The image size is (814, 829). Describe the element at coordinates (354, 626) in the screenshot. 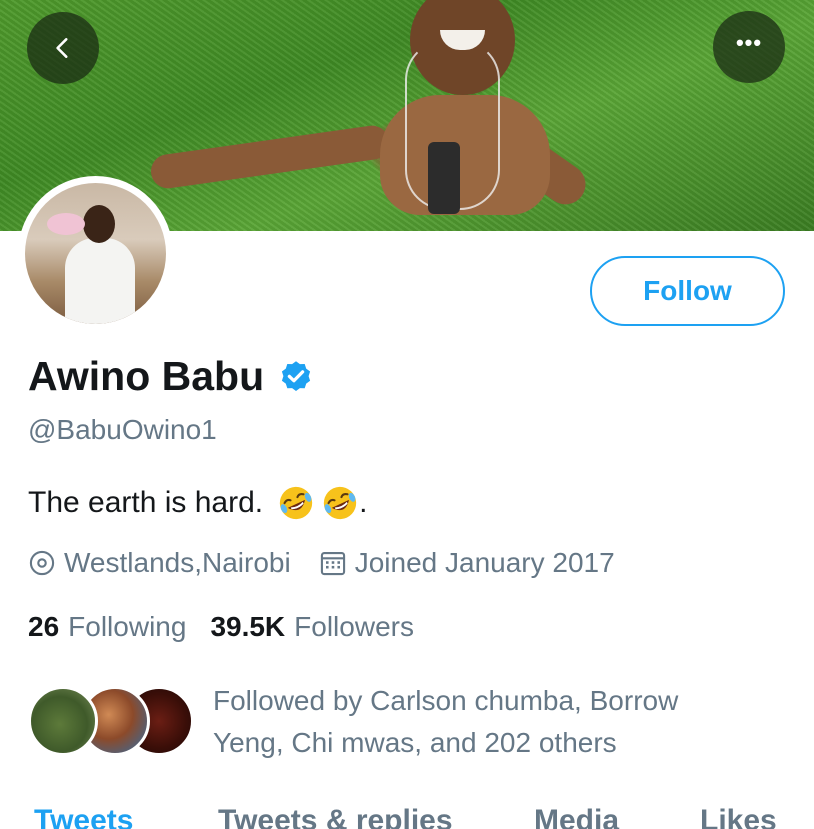

I see `followers-label: Followers` at that location.